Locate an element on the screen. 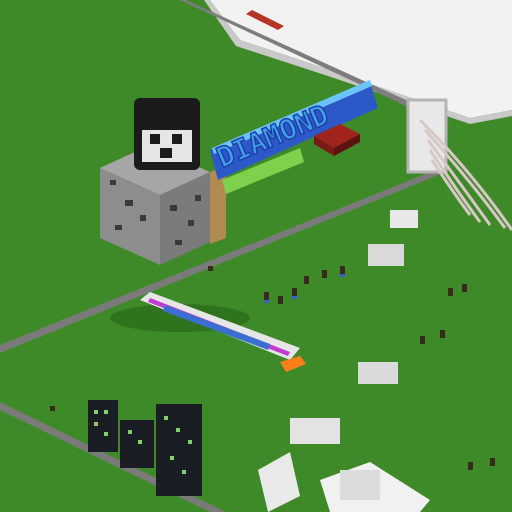 This screenshot has height=512, width=512. small-pad is located at coordinates (404, 219).